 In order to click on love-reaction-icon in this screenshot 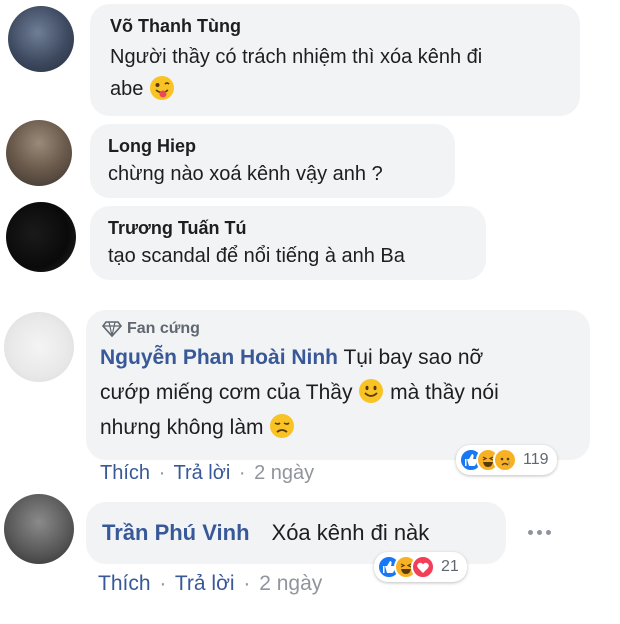, I will do `click(423, 567)`.